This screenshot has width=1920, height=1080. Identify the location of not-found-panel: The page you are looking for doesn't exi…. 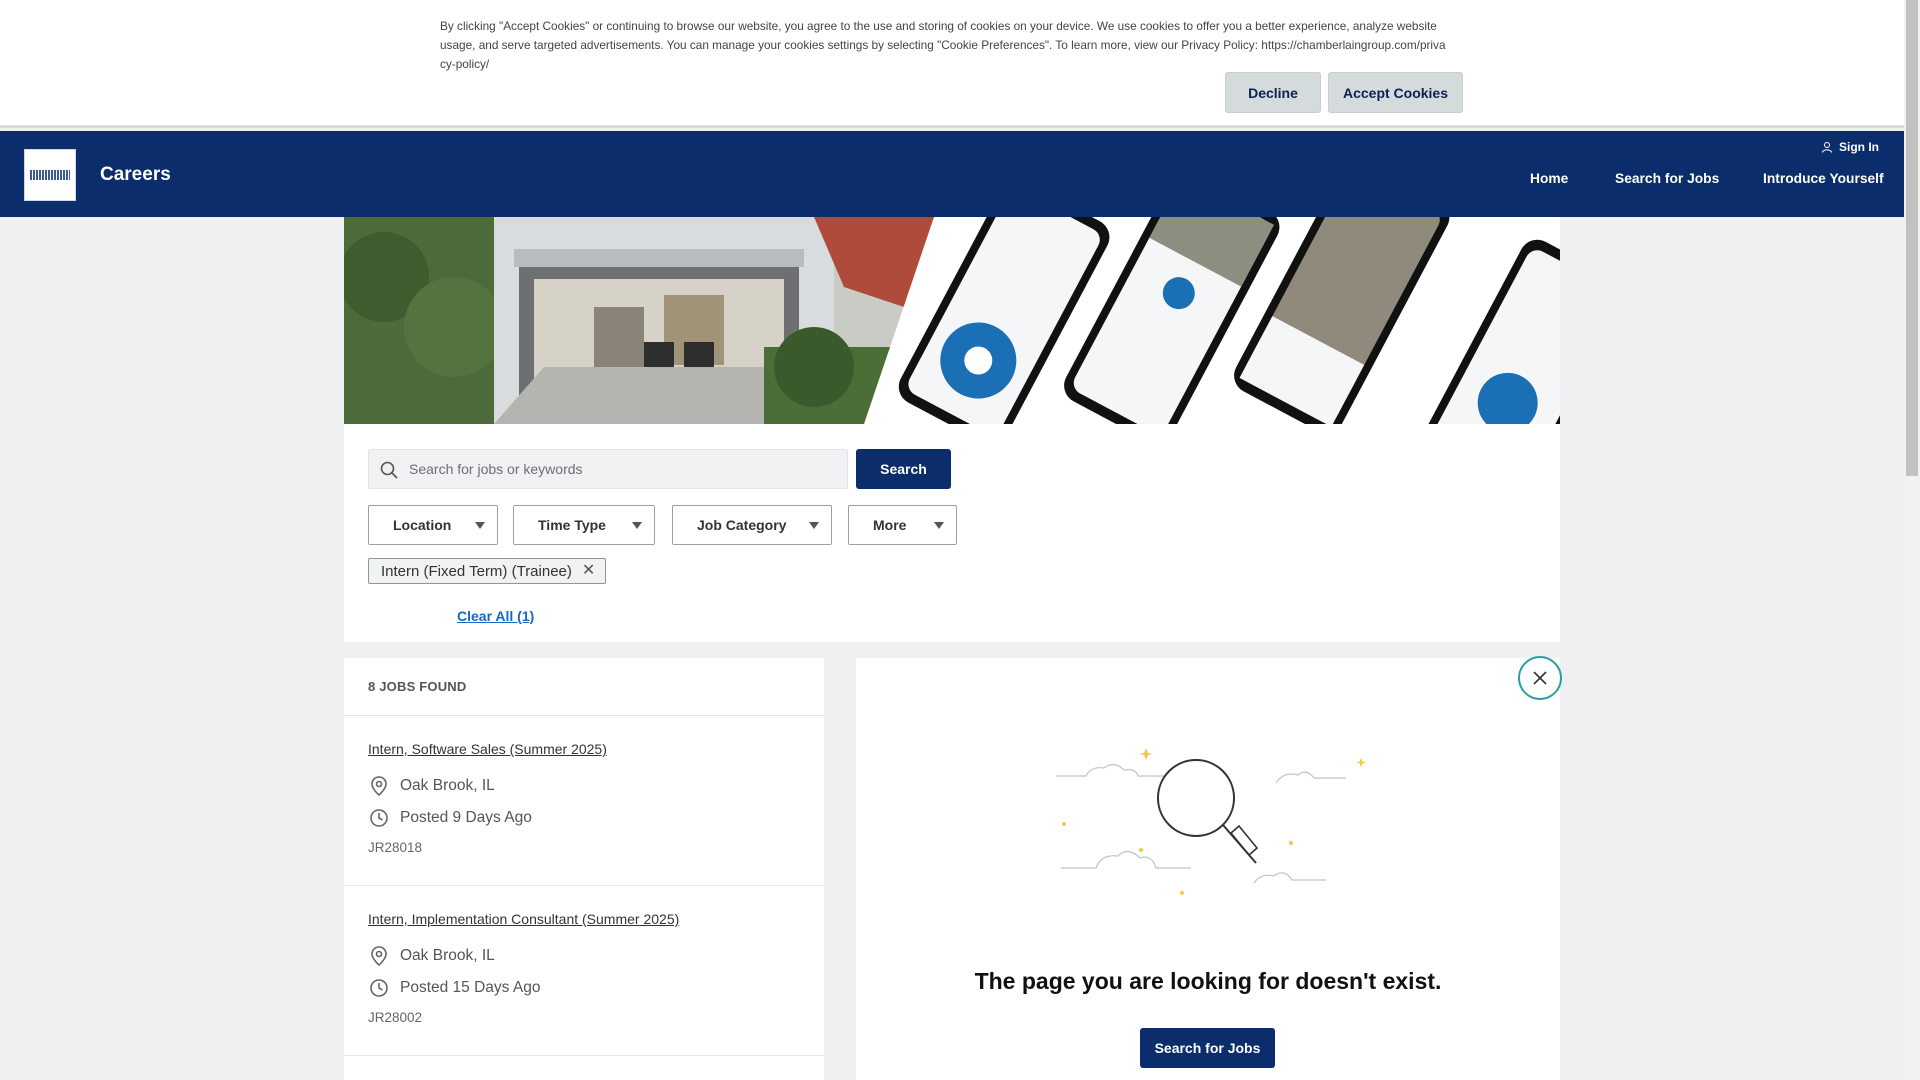
(1208, 869).